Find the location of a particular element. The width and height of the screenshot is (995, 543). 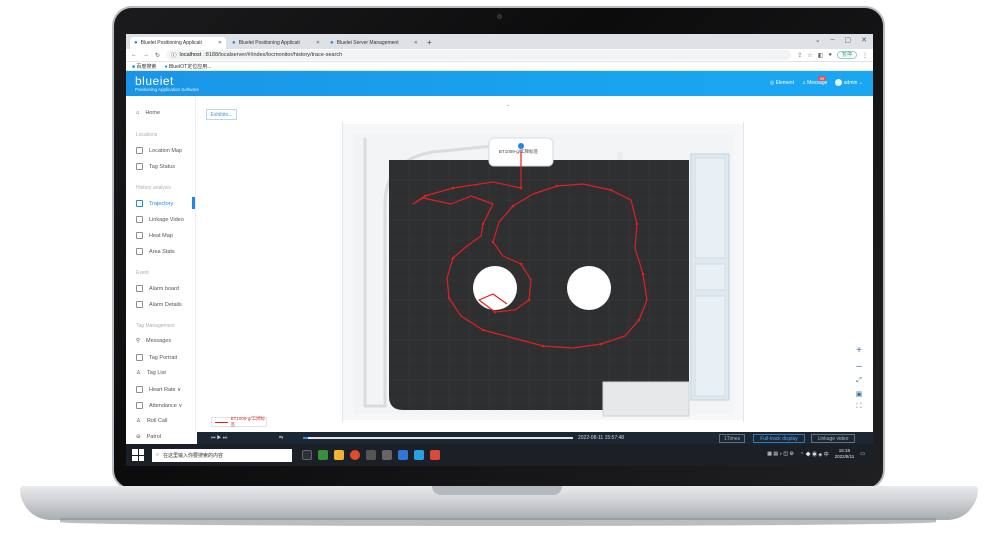

sync-button: 暂停 is located at coordinates (846, 55).